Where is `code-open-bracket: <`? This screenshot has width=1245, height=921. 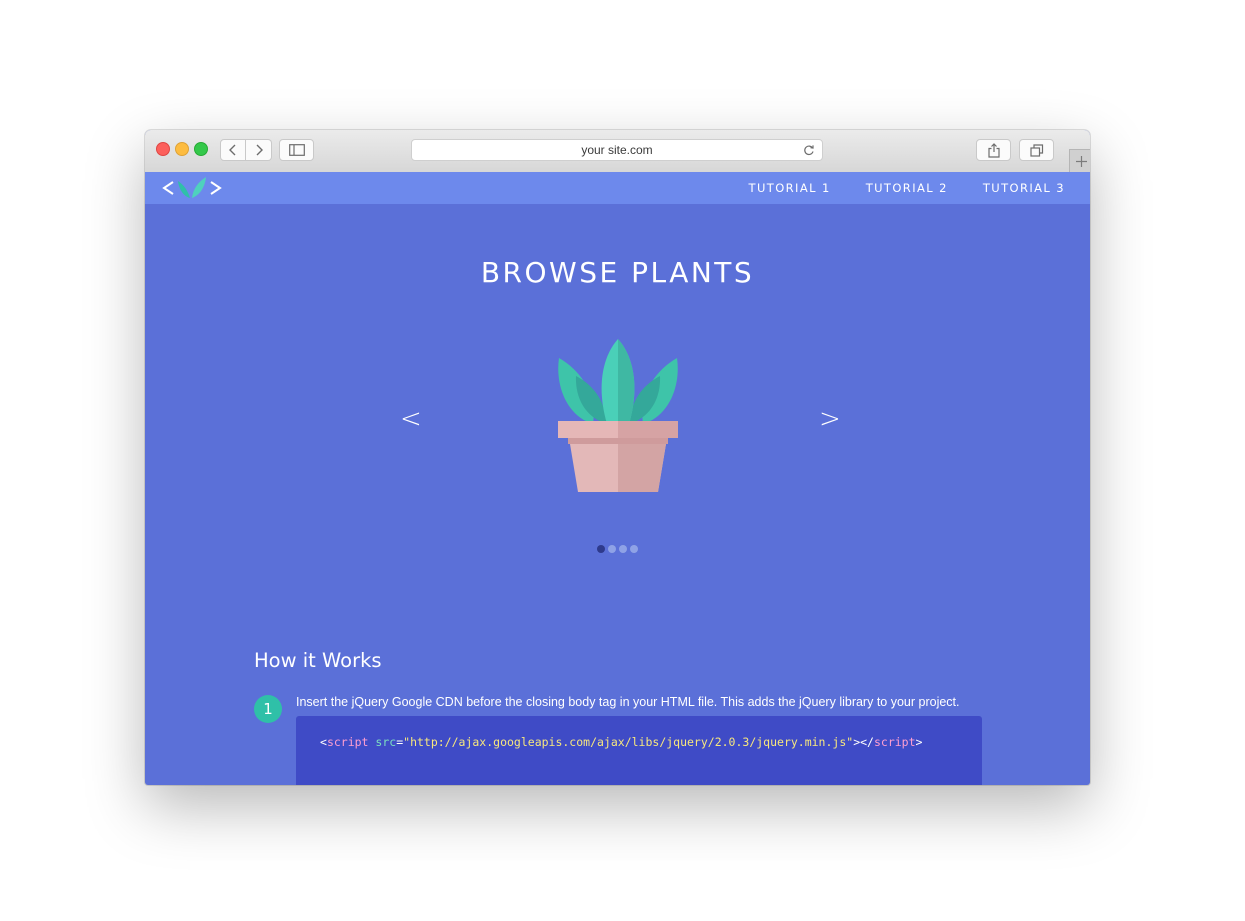
code-open-bracket: < is located at coordinates (323, 742).